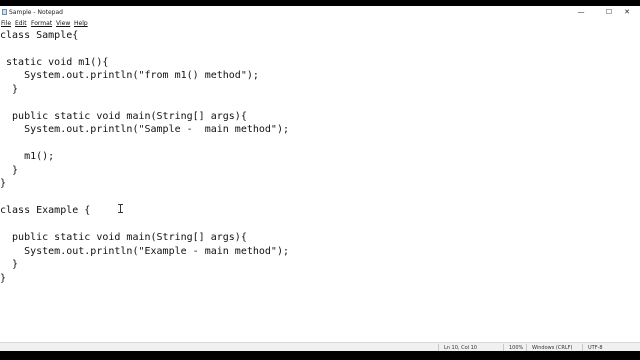  What do you see at coordinates (320, 23) in the screenshot?
I see `menu-bar: File Edit Format View Help` at bounding box center [320, 23].